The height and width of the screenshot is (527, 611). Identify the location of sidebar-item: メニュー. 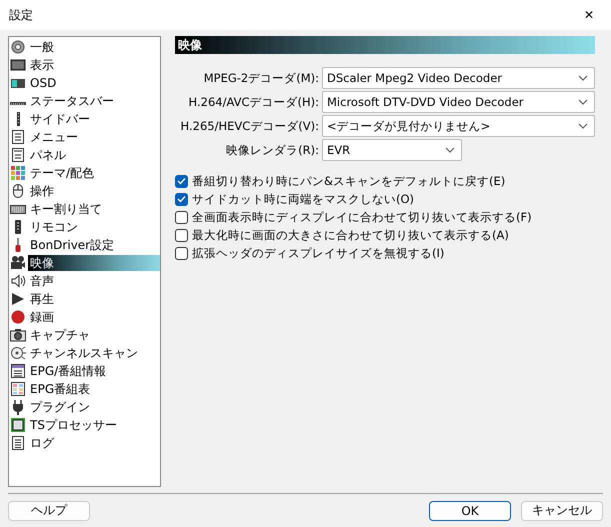
(94, 137).